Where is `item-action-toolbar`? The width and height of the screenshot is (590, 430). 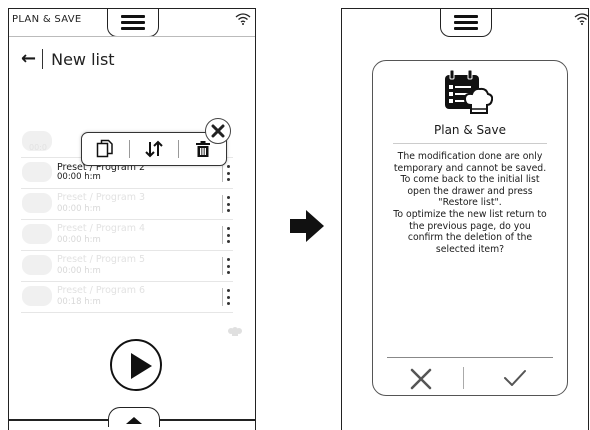 item-action-toolbar is located at coordinates (154, 149).